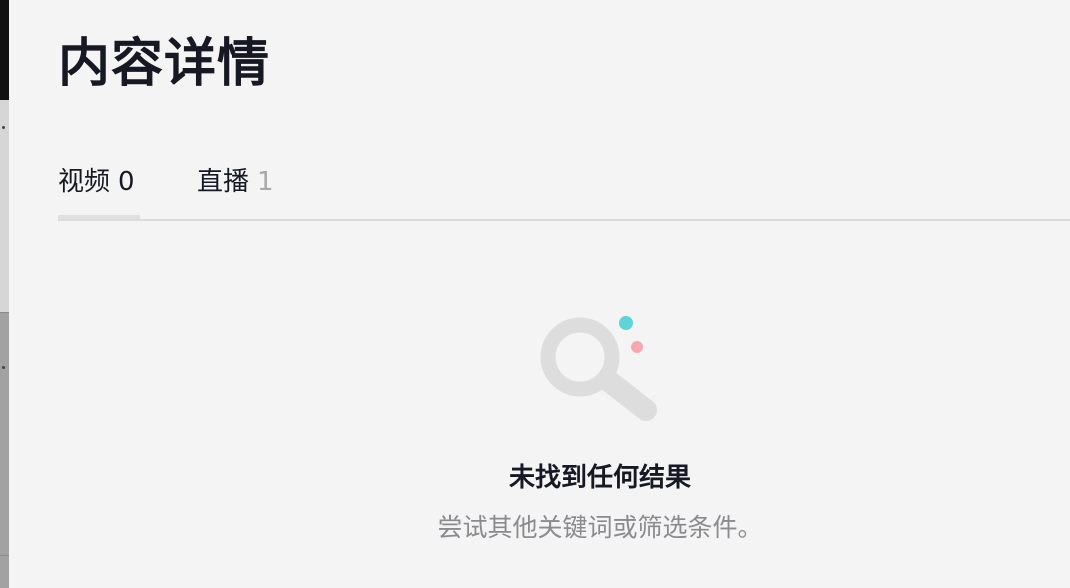 The image size is (1070, 588). Describe the element at coordinates (4, 50) in the screenshot. I see `background-page-edge-top` at that location.